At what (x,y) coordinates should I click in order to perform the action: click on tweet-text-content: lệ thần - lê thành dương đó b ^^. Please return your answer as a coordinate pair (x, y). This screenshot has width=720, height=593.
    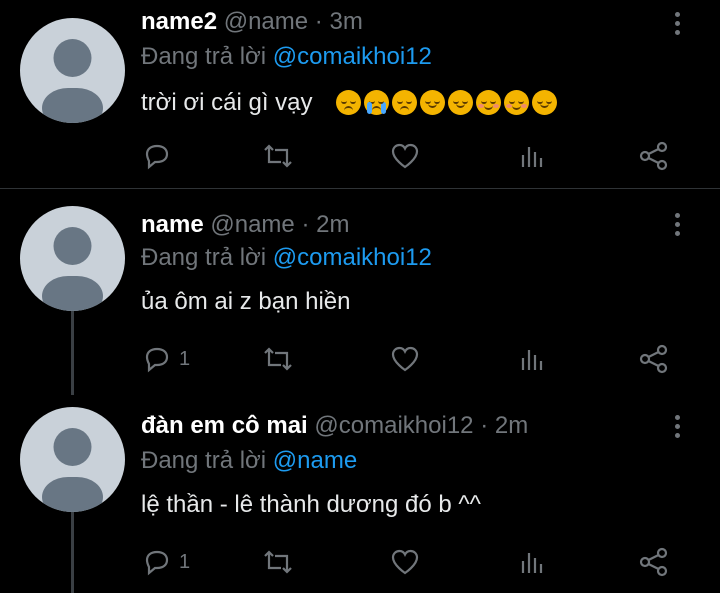
    Looking at the image, I should click on (311, 504).